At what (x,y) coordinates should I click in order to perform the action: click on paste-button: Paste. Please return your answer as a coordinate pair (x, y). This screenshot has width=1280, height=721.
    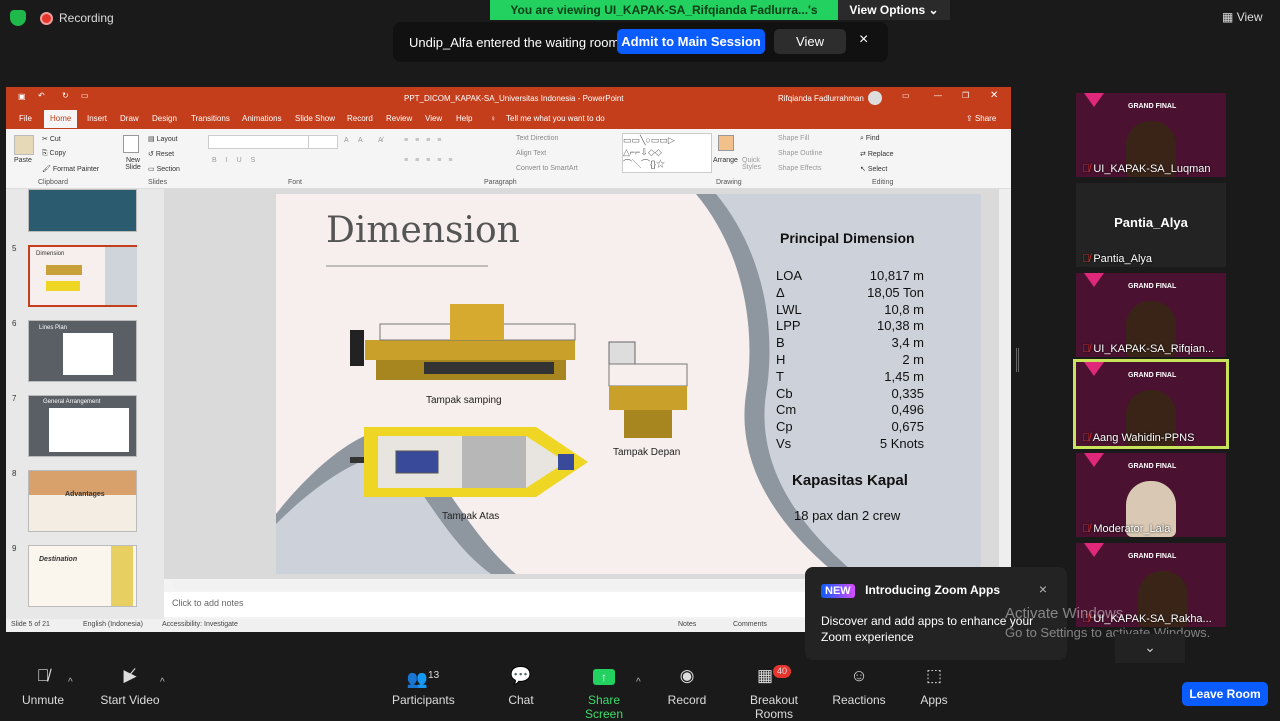
    Looking at the image, I should click on (23, 160).